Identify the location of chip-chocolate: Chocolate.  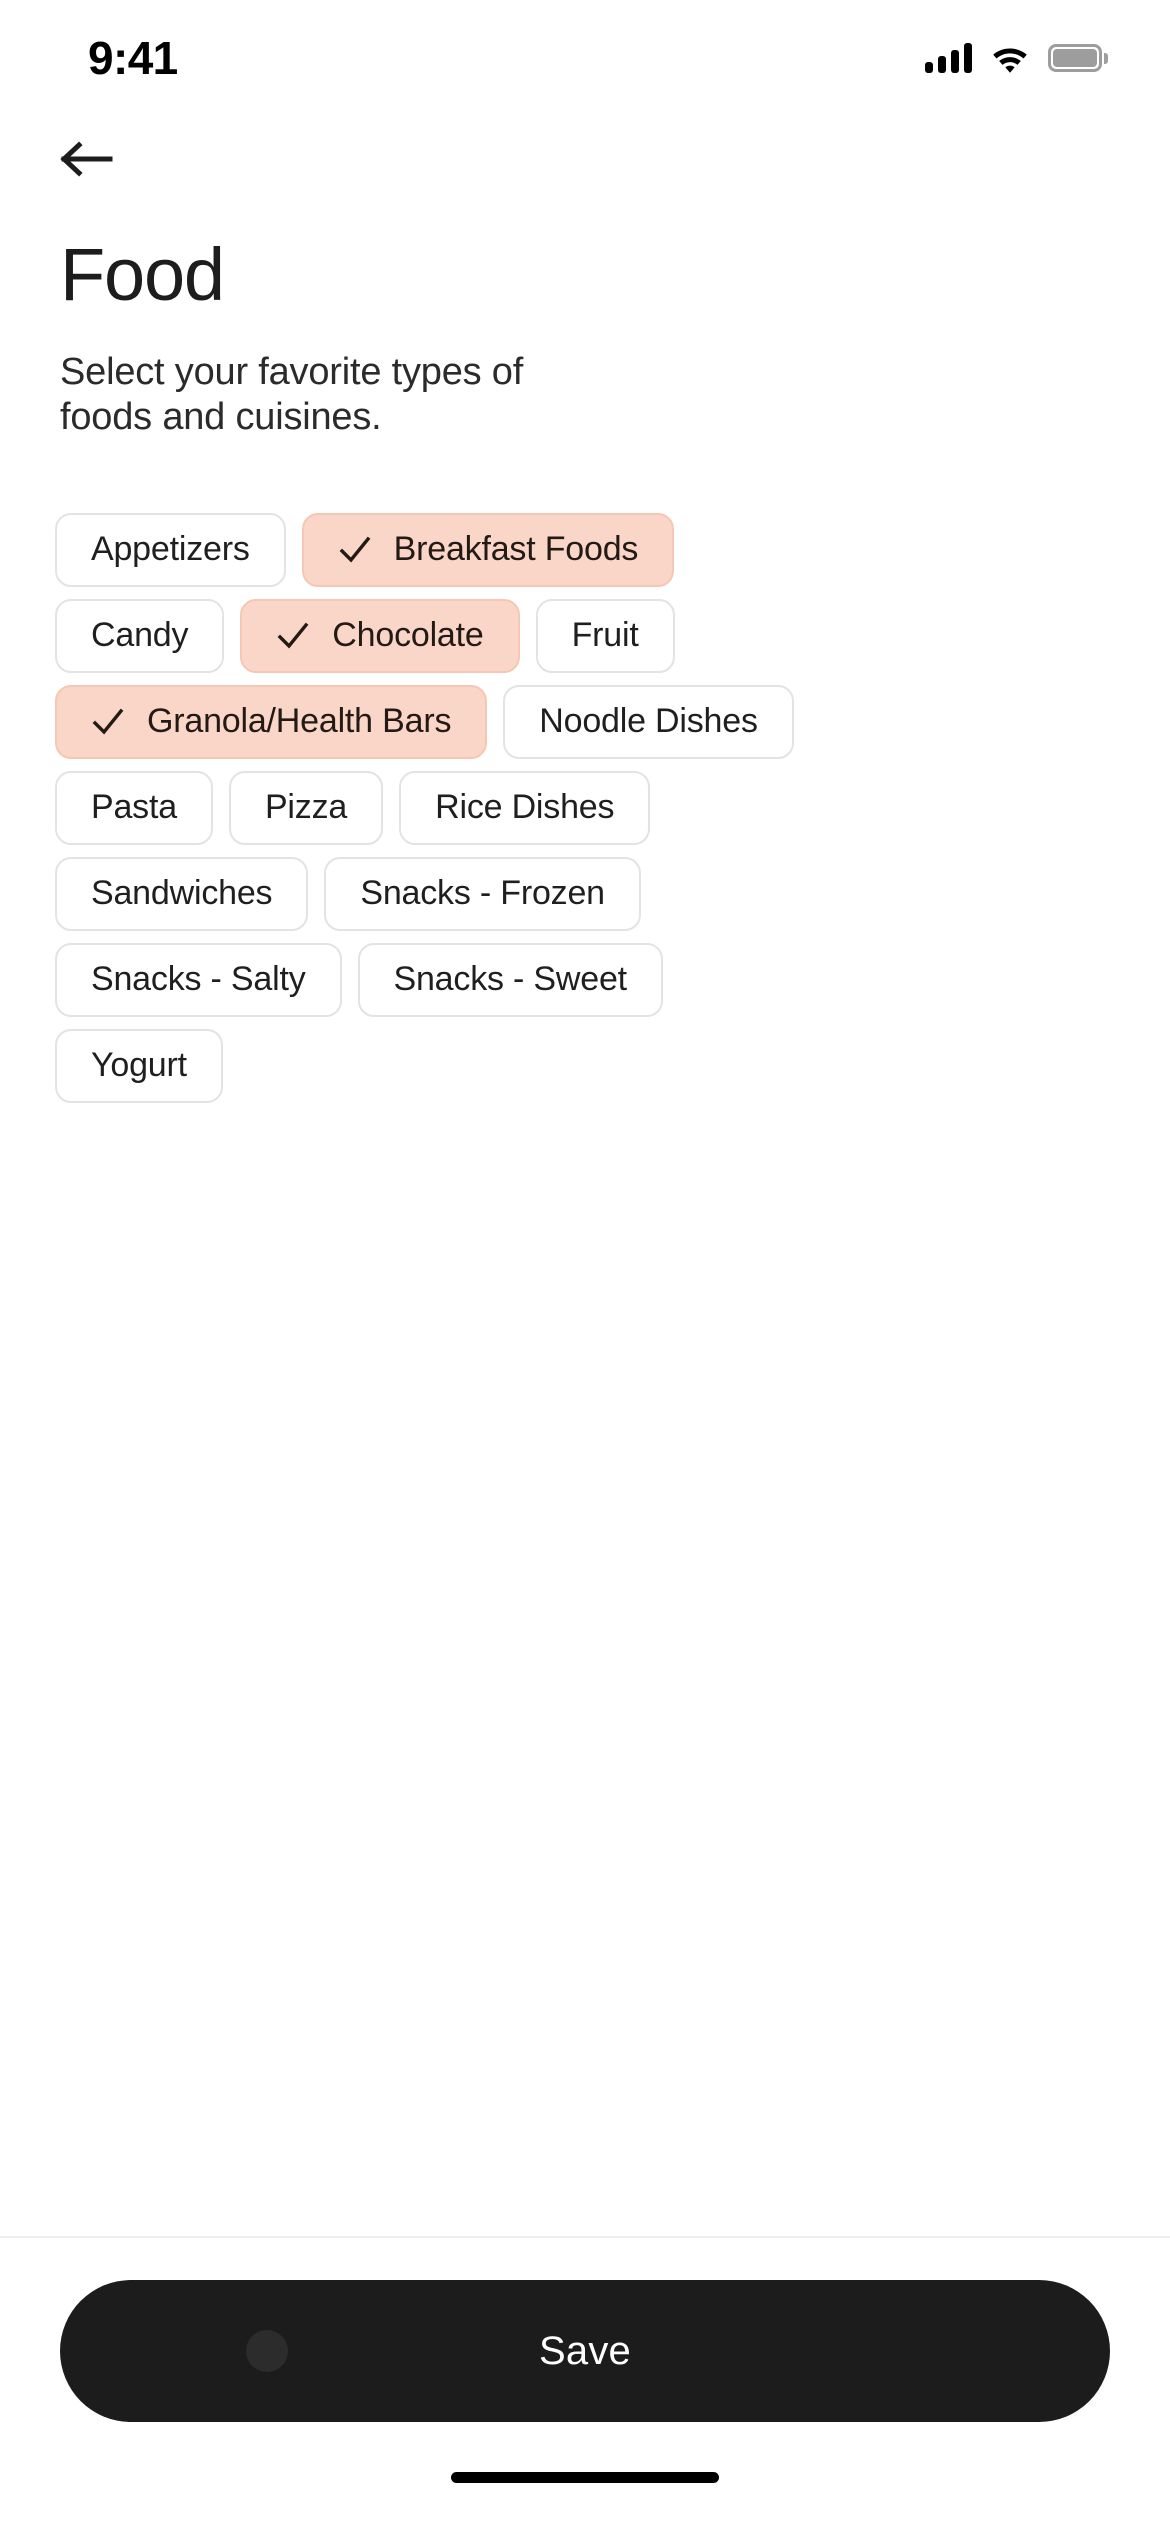
(380, 635).